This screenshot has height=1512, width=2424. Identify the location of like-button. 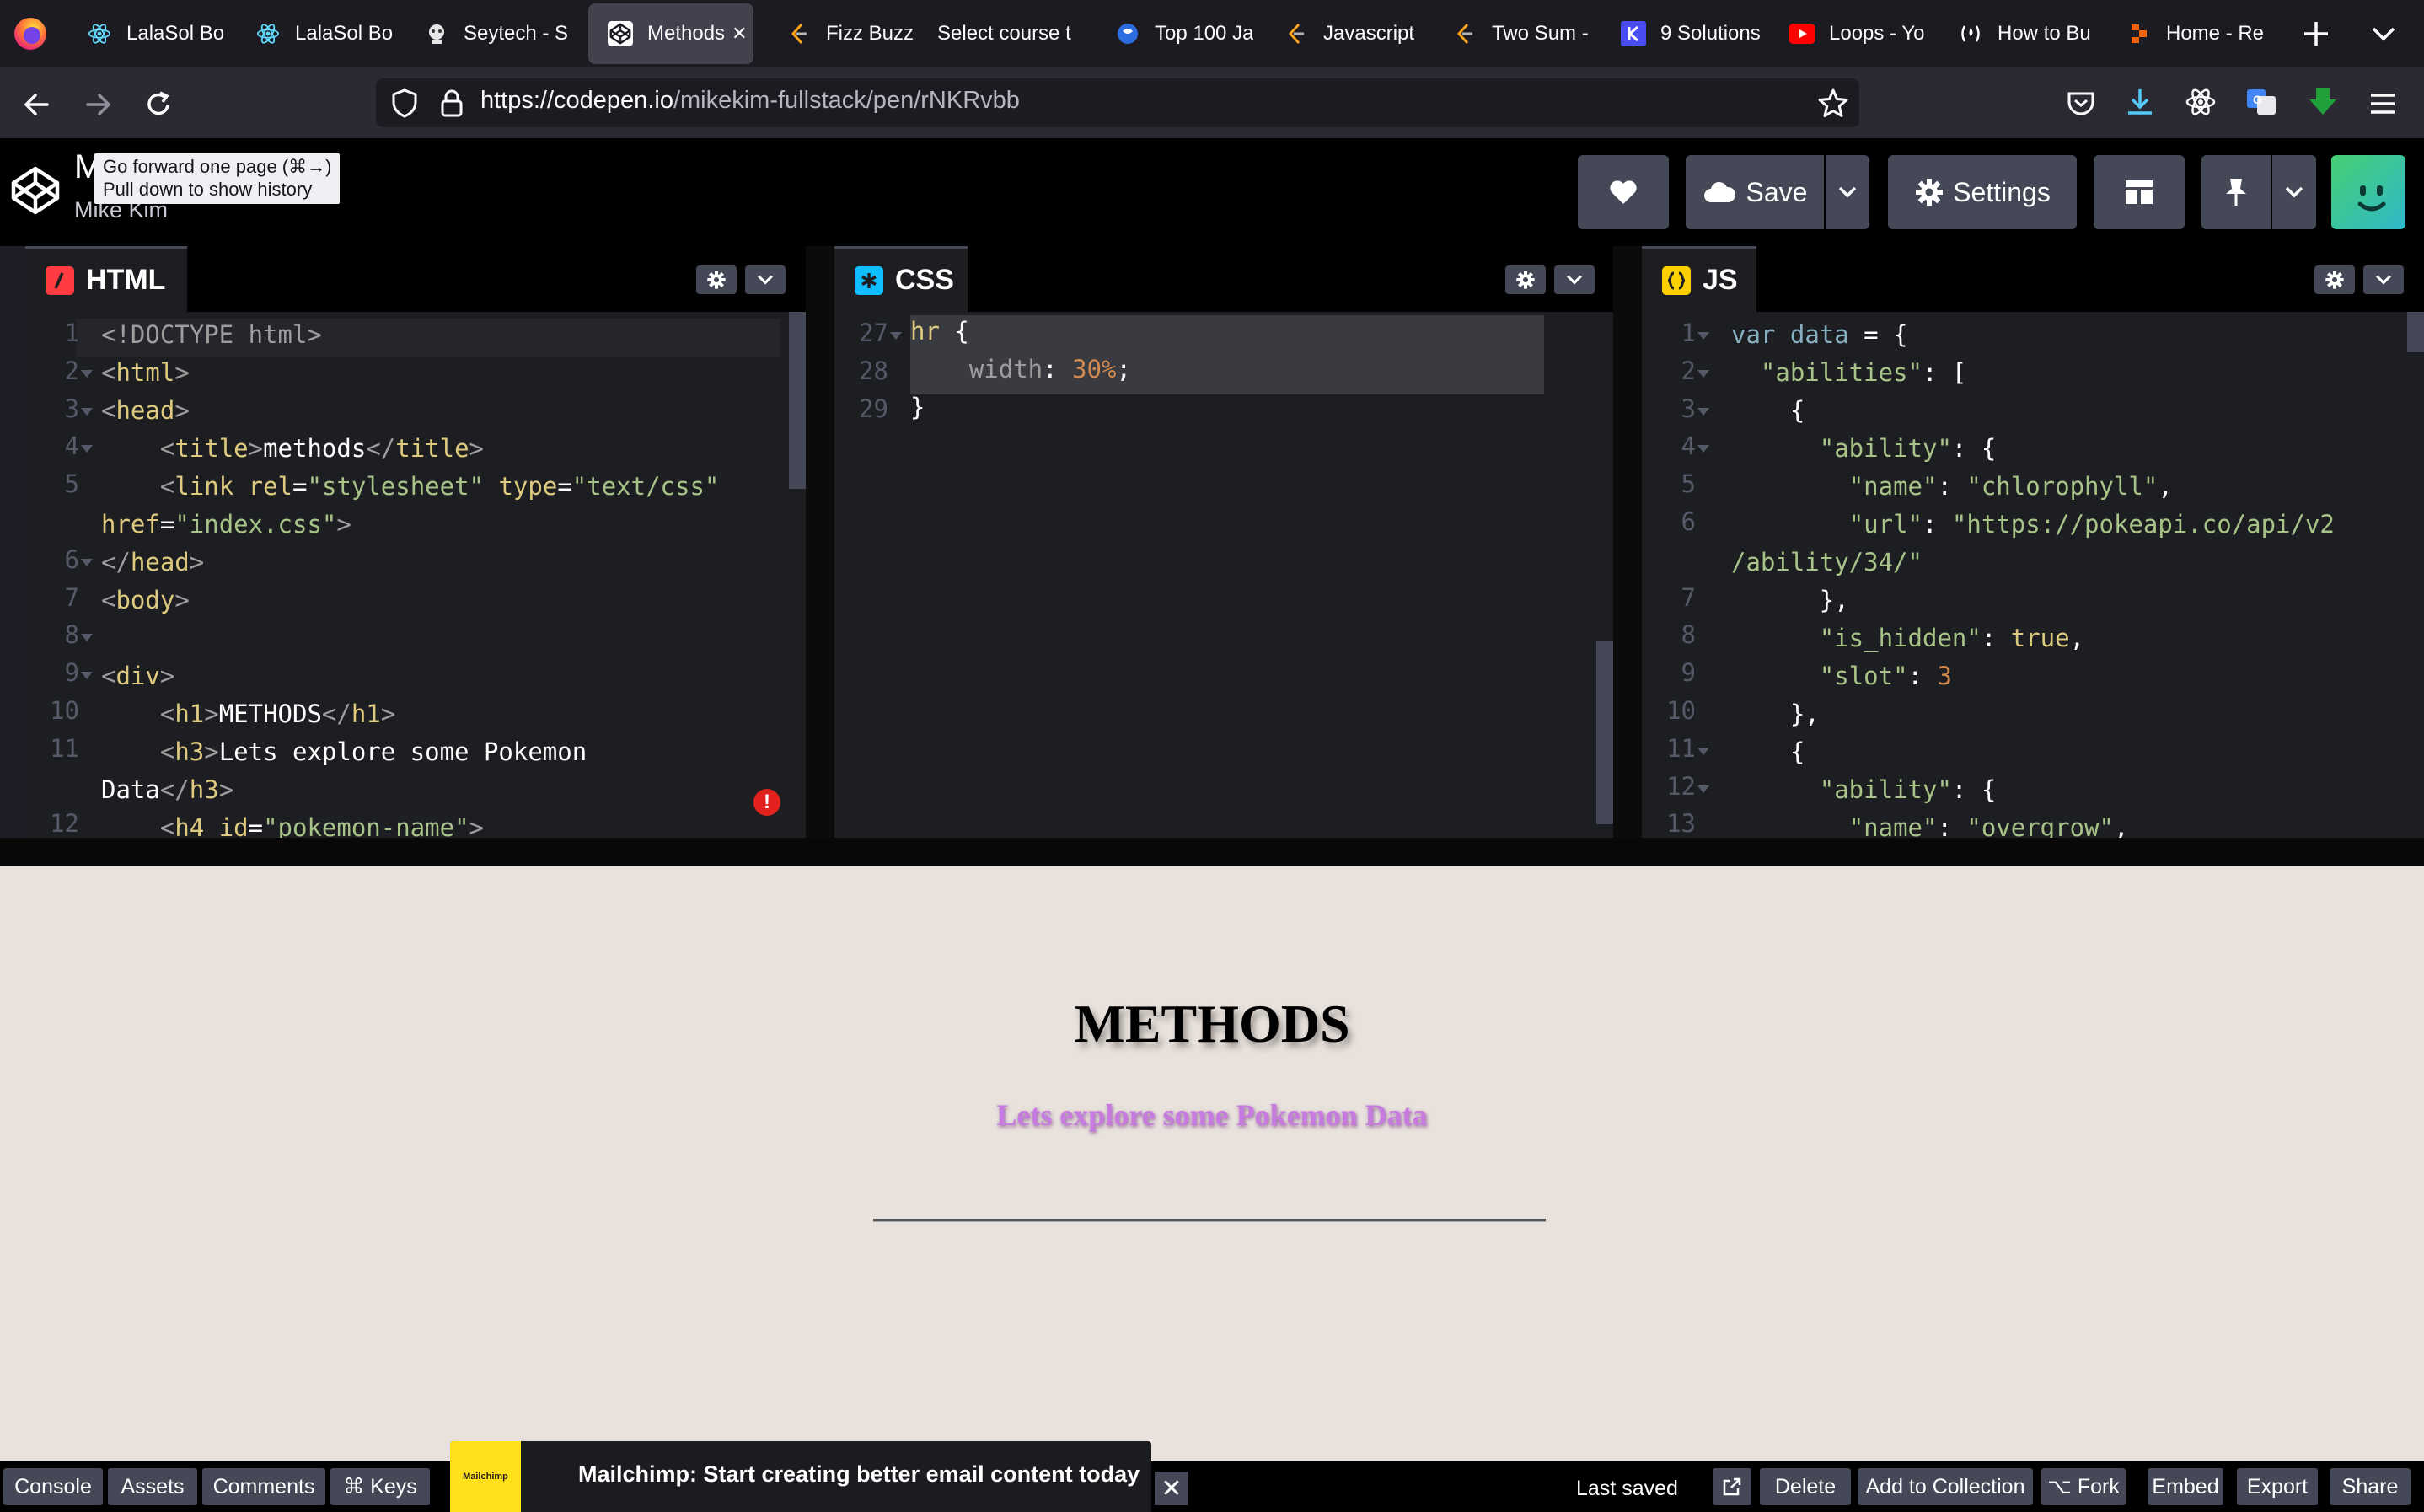
(1623, 192).